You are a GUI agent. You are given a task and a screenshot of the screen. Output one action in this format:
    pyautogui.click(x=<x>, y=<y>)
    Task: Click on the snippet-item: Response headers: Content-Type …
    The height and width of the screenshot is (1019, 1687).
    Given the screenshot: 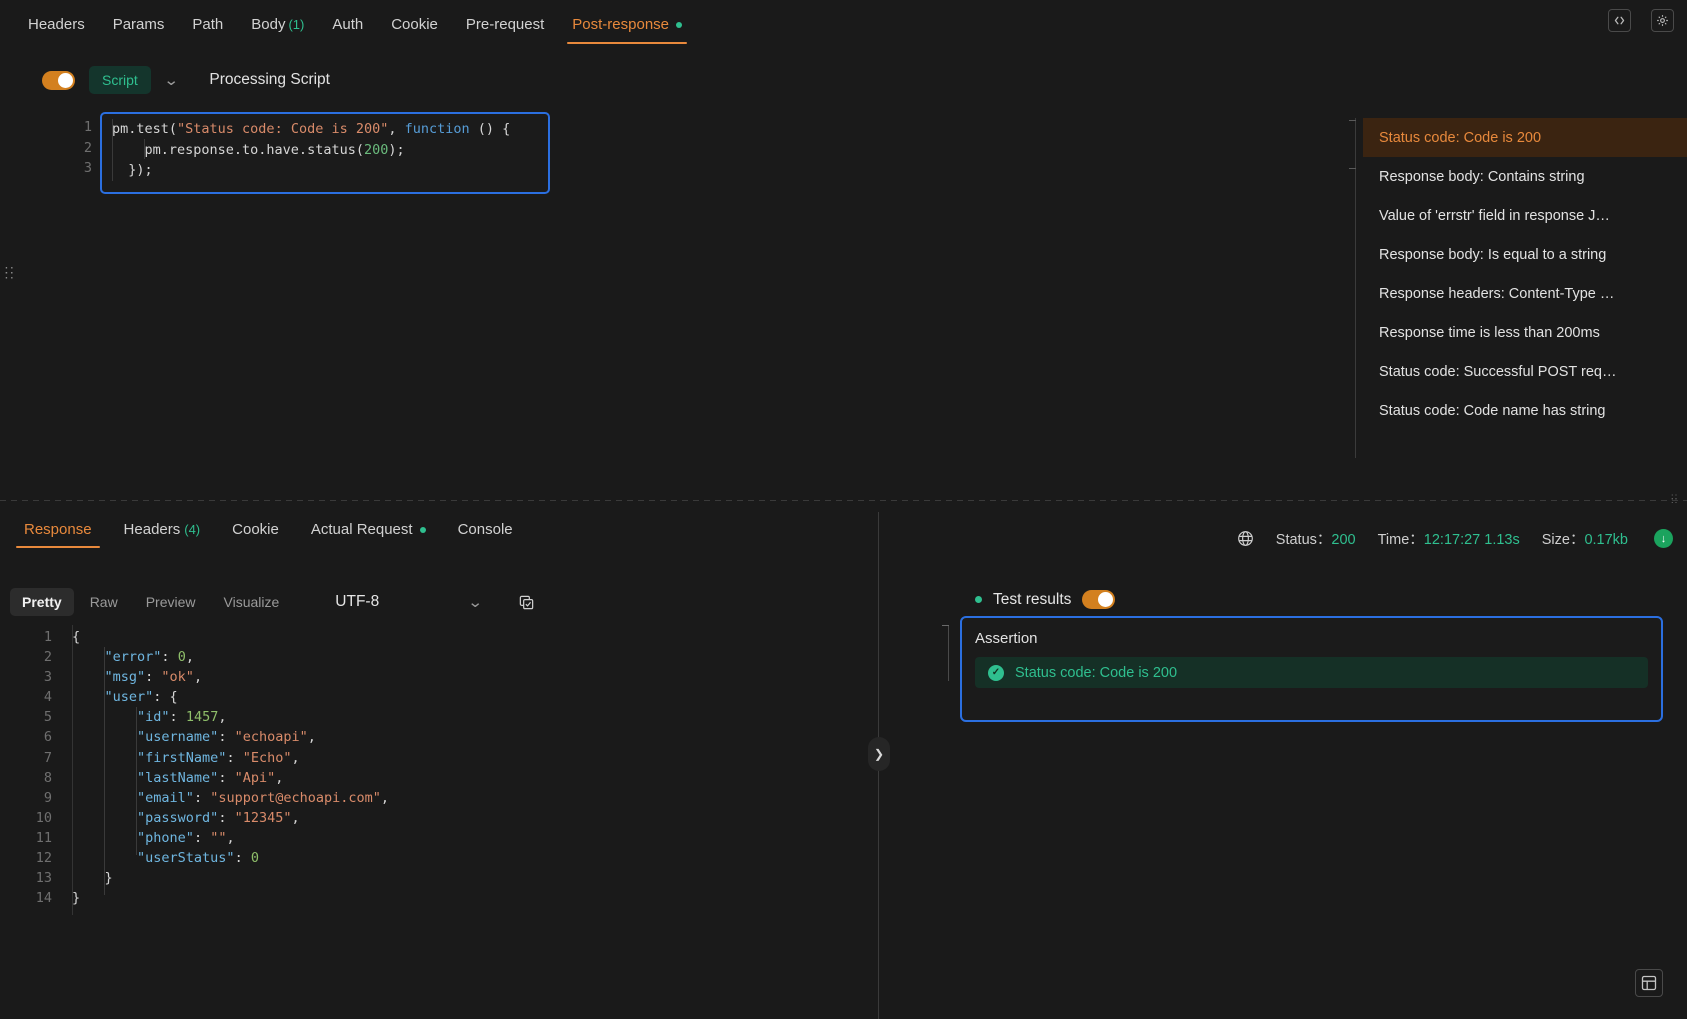 What is the action you would take?
    pyautogui.click(x=1525, y=293)
    